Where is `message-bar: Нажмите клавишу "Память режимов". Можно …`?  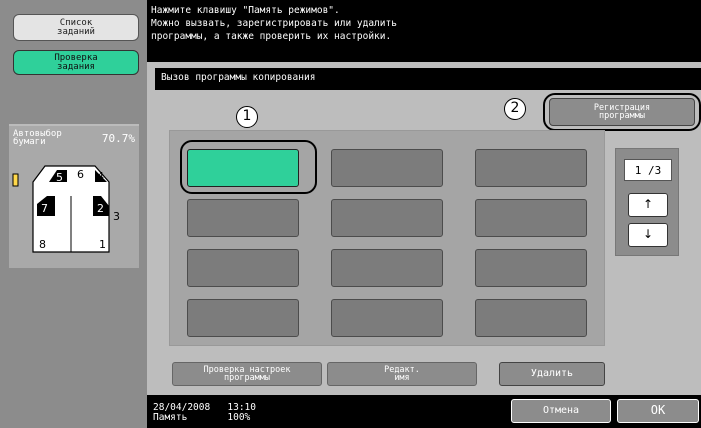
message-bar: Нажмите клавишу "Память режимов". Можно … is located at coordinates (424, 31).